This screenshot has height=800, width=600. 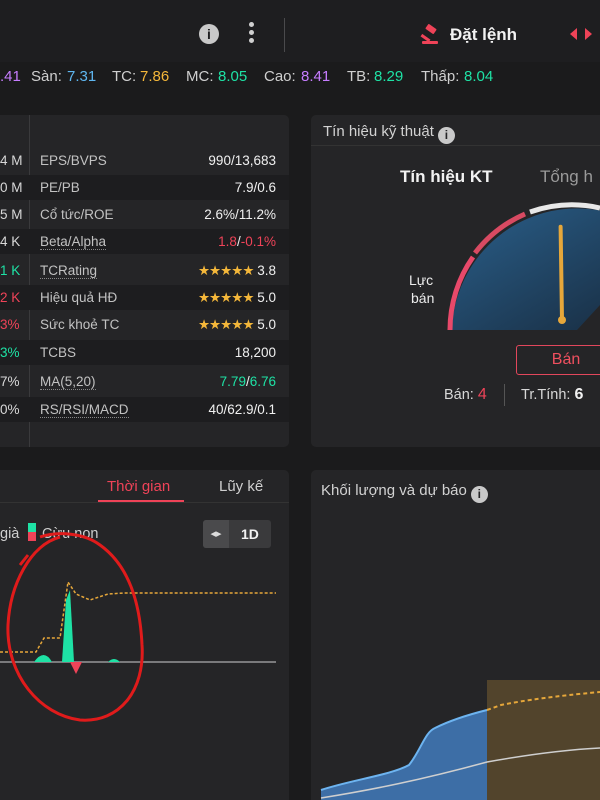 What do you see at coordinates (11, 160) in the screenshot?
I see `stat-left: 4 M` at bounding box center [11, 160].